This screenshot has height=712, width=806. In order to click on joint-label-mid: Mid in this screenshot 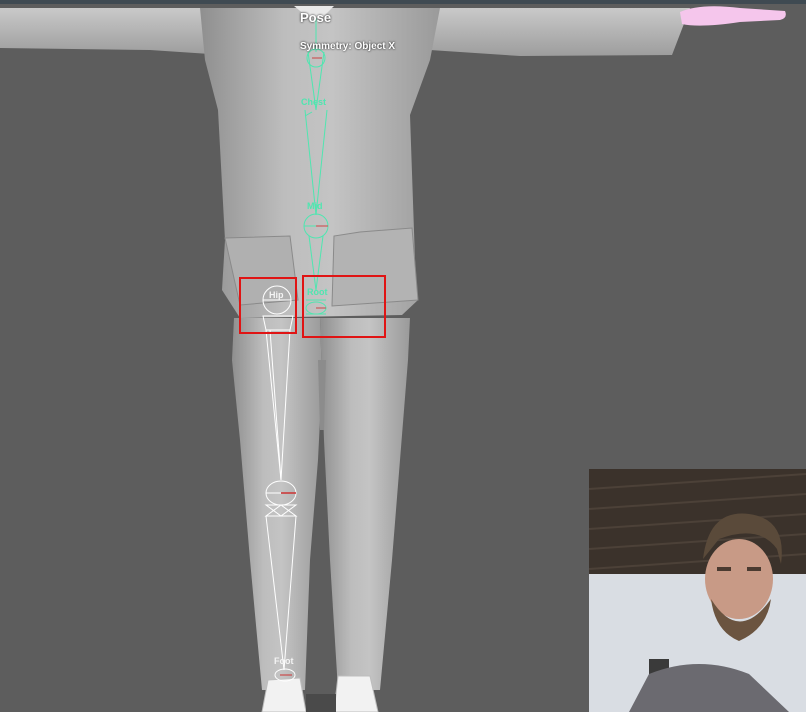, I will do `click(315, 206)`.